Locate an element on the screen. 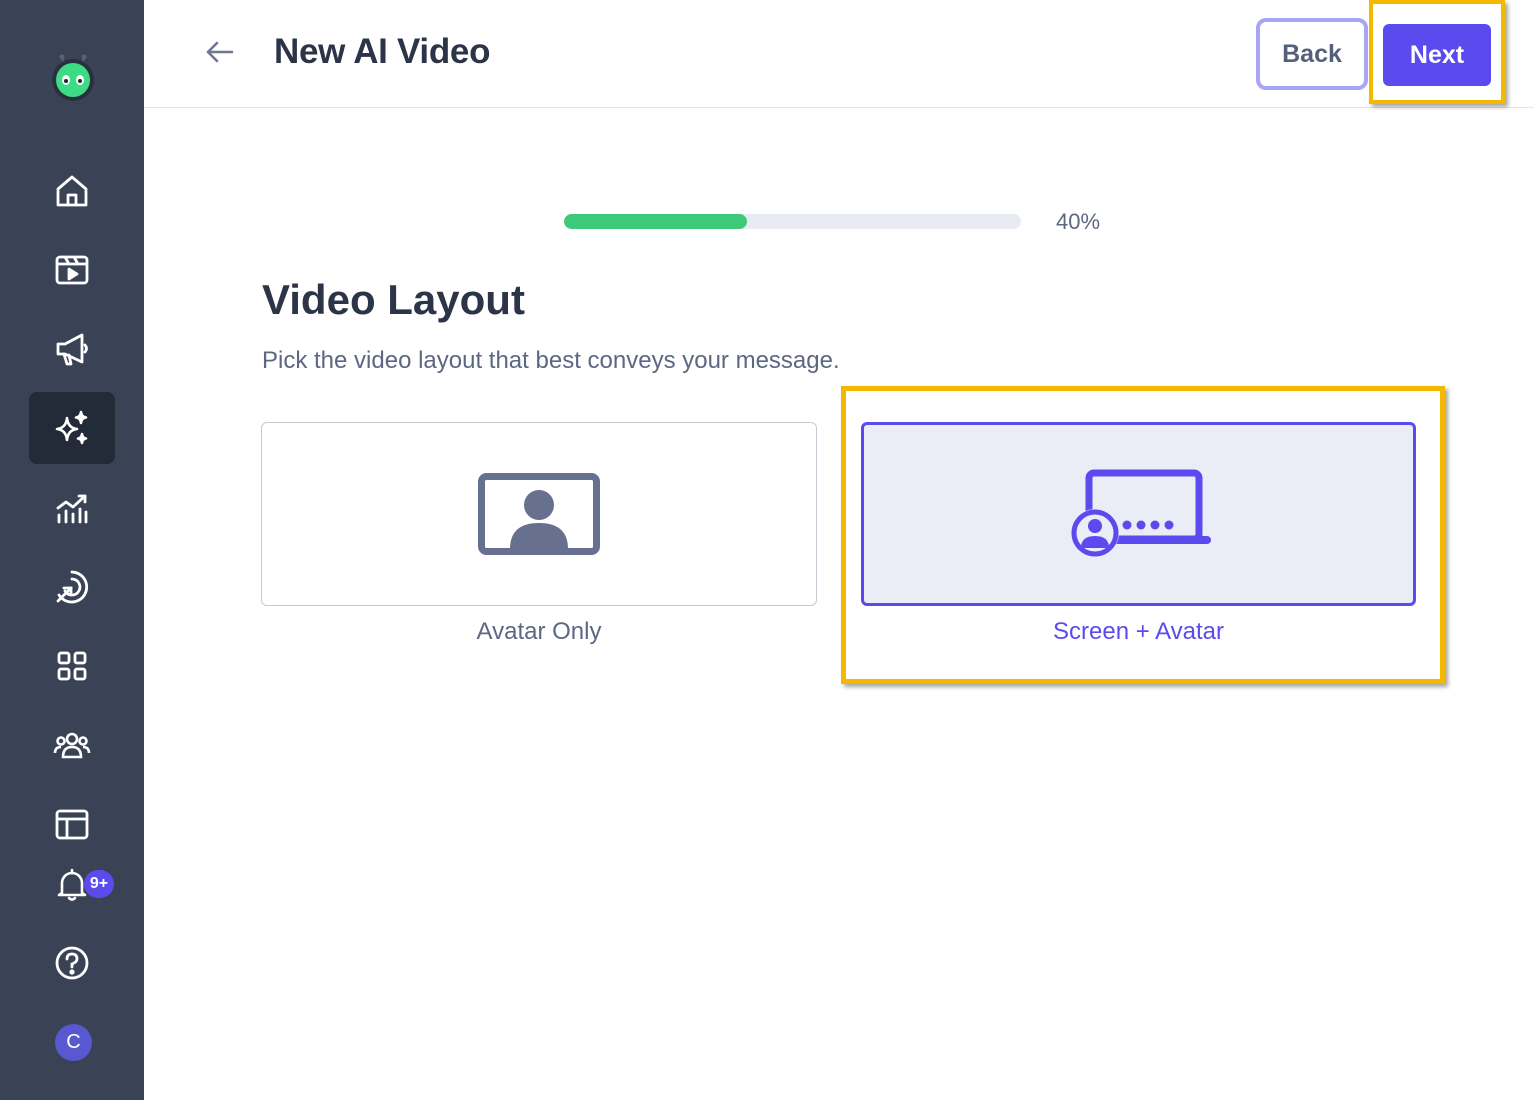  sparkles-icon is located at coordinates (71, 427).